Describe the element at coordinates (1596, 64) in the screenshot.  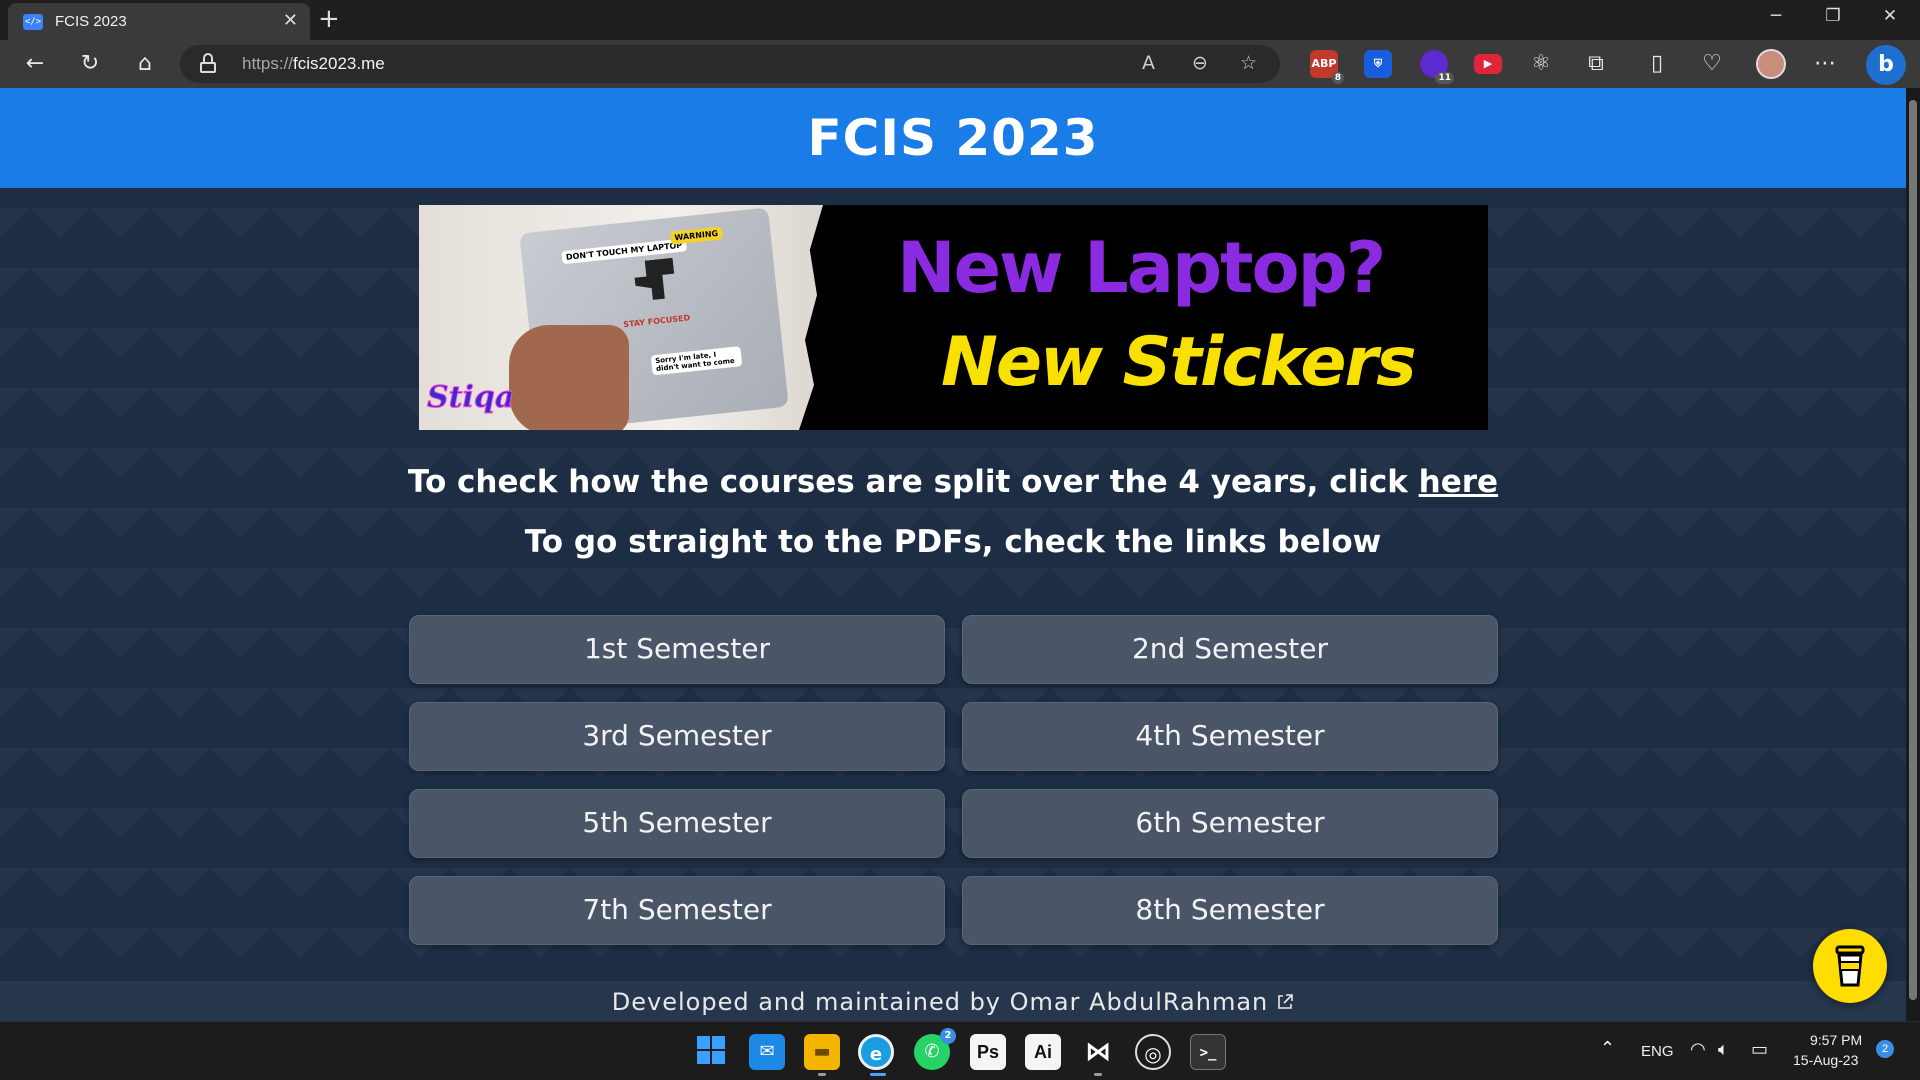
I see `extensions-puzzle-icon: ⧉` at that location.